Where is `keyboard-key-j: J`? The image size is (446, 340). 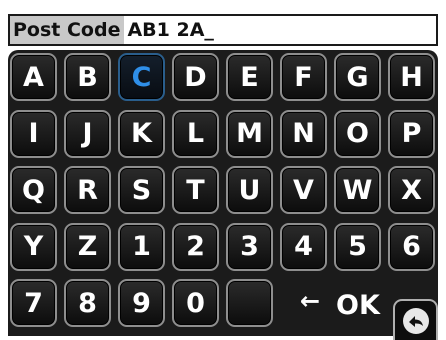 keyboard-key-j: J is located at coordinates (87, 133).